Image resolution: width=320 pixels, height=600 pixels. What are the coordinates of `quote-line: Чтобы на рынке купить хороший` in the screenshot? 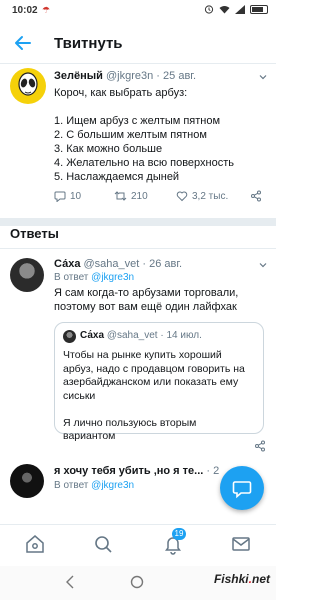 It's located at (142, 355).